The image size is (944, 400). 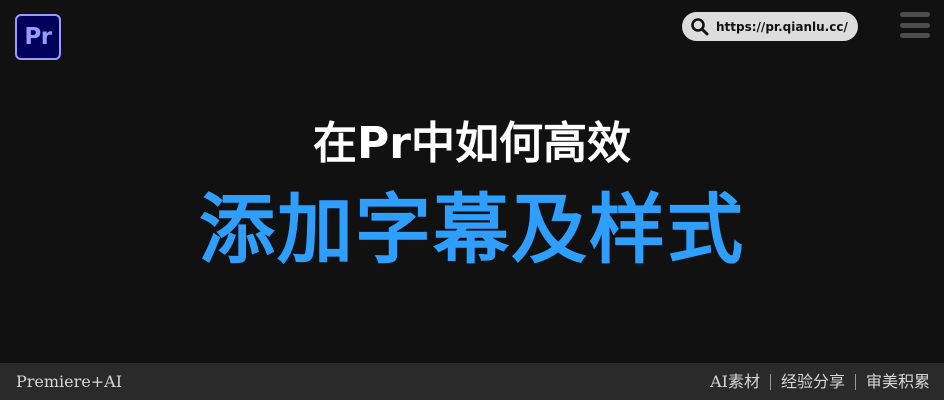 I want to click on url-text: https://pr.qianlu.cc/, so click(x=782, y=26).